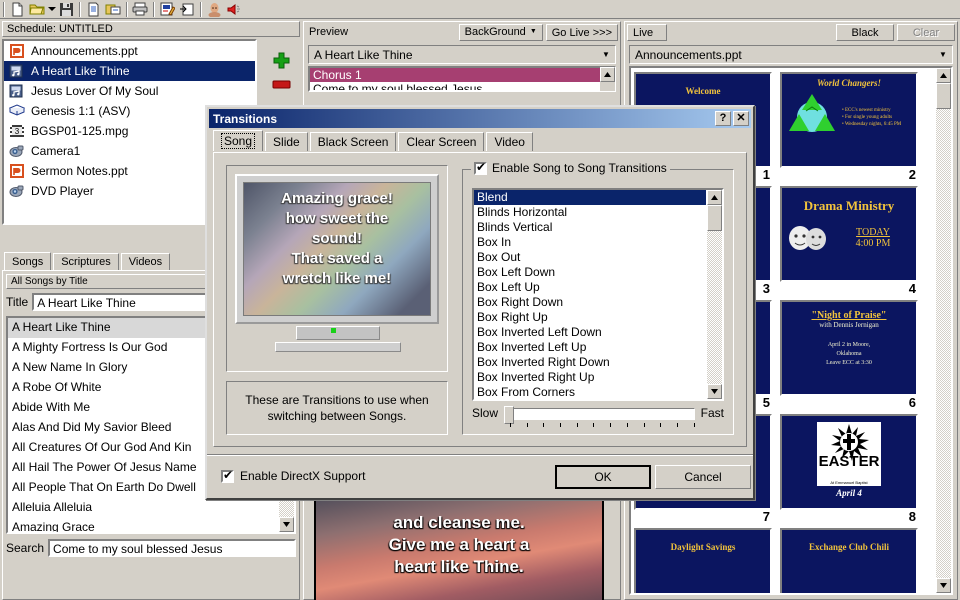  What do you see at coordinates (703, 477) in the screenshot?
I see `cancel-button: Cancel` at bounding box center [703, 477].